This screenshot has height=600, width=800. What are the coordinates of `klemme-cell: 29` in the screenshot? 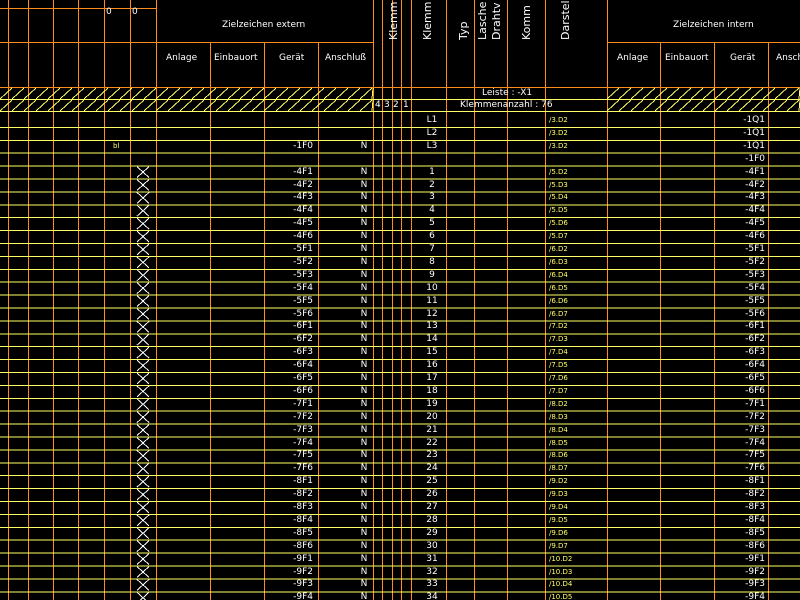 It's located at (432, 532).